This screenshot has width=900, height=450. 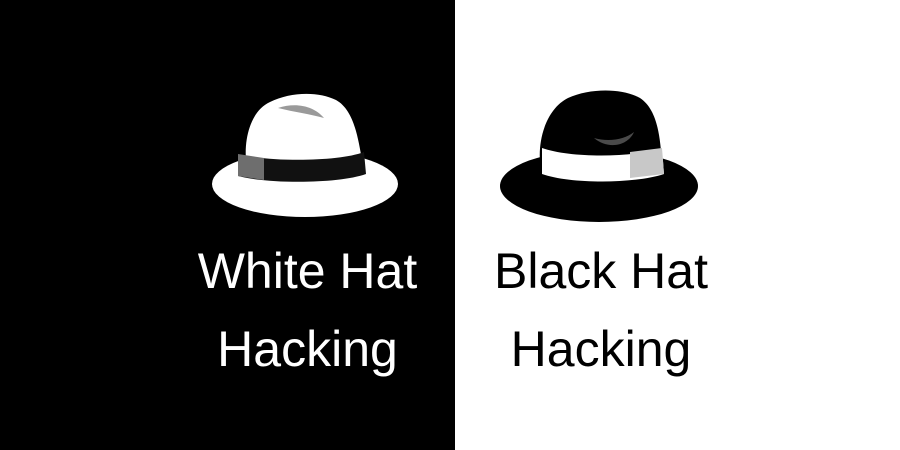 What do you see at coordinates (305, 155) in the screenshot?
I see `white-fedora-hat-icon` at bounding box center [305, 155].